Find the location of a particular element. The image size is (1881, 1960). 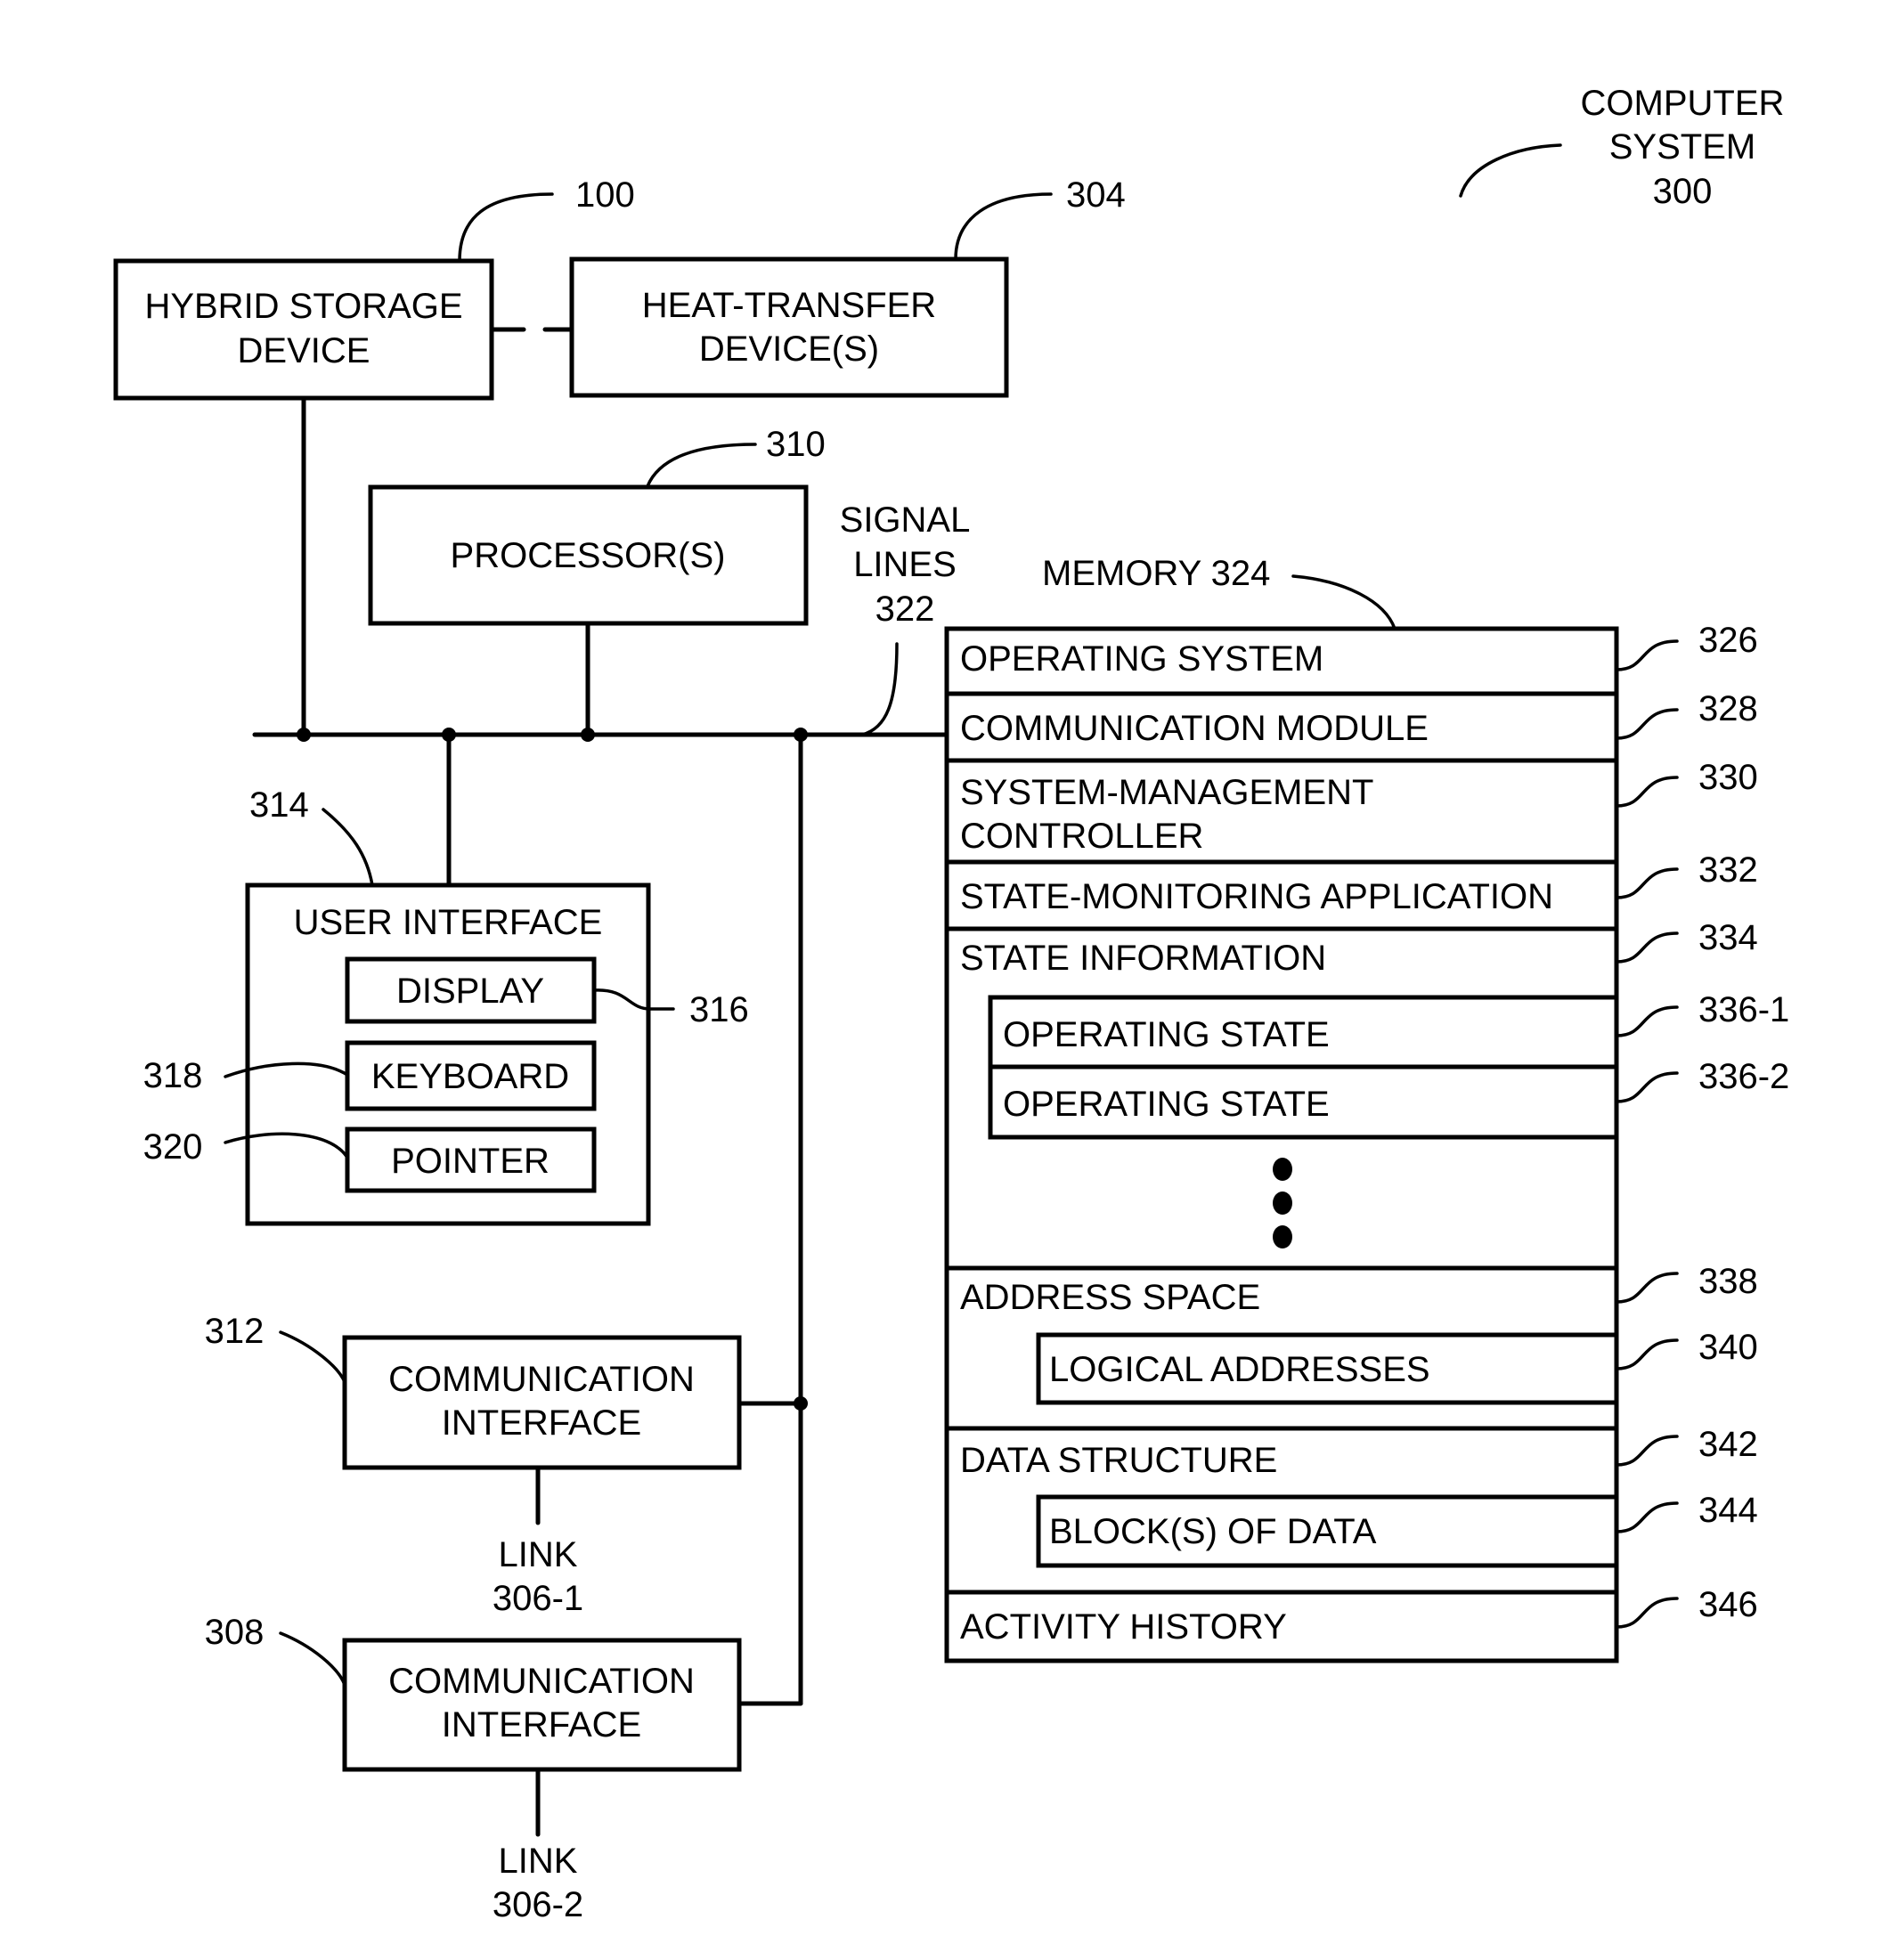

state-monitoring-application-label: STATE-MONITORING APPLICATION is located at coordinates (1256, 896).